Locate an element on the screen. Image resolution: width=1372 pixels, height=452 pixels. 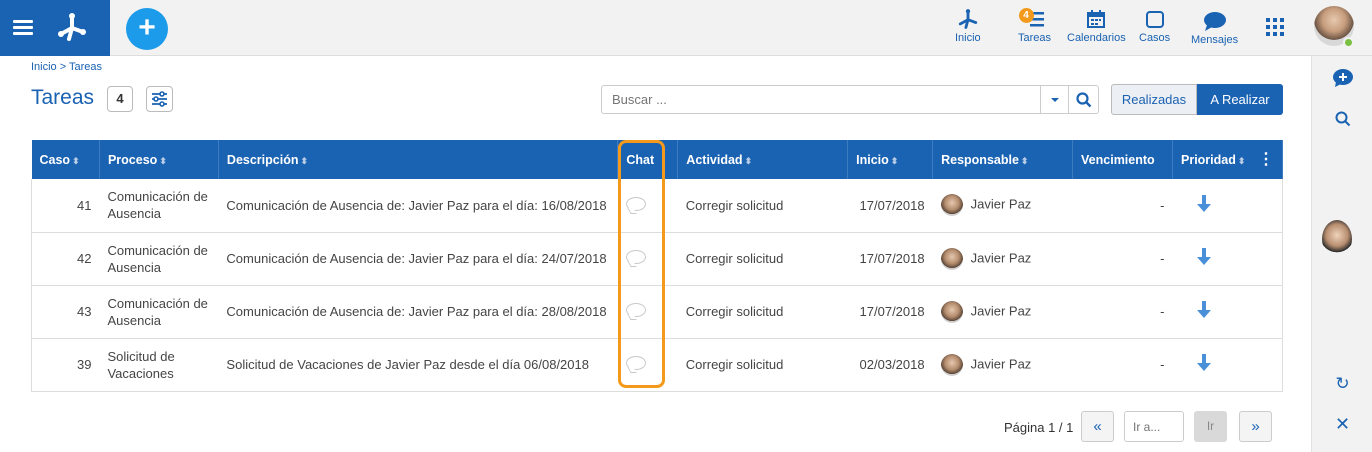
col-responsable: Responsable ⬍ is located at coordinates (1003, 159).